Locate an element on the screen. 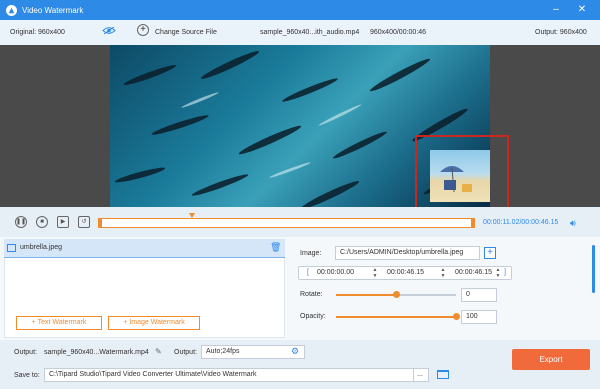  source-resolution-duration: 960x400/00:00:46 is located at coordinates (398, 32).